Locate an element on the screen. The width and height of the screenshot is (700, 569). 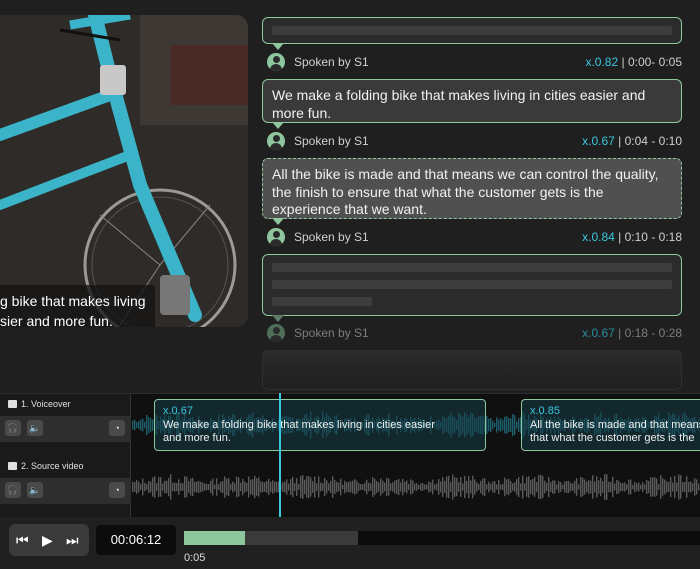
segment-meta: x.0.84 | 0:10 - 0:18 is located at coordinates (632, 237).